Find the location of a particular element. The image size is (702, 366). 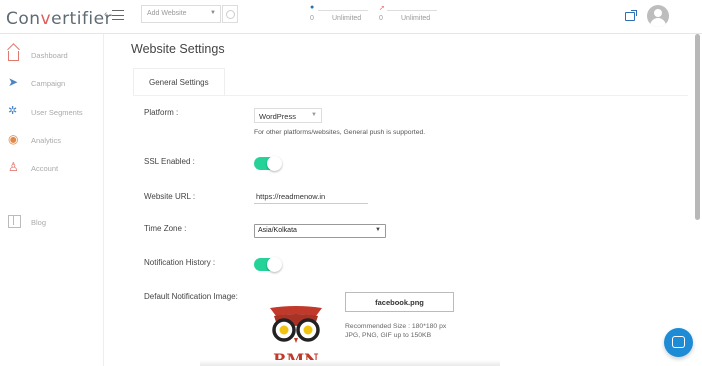

timezone-select: Asia/Kolkata ▼ is located at coordinates (320, 231).